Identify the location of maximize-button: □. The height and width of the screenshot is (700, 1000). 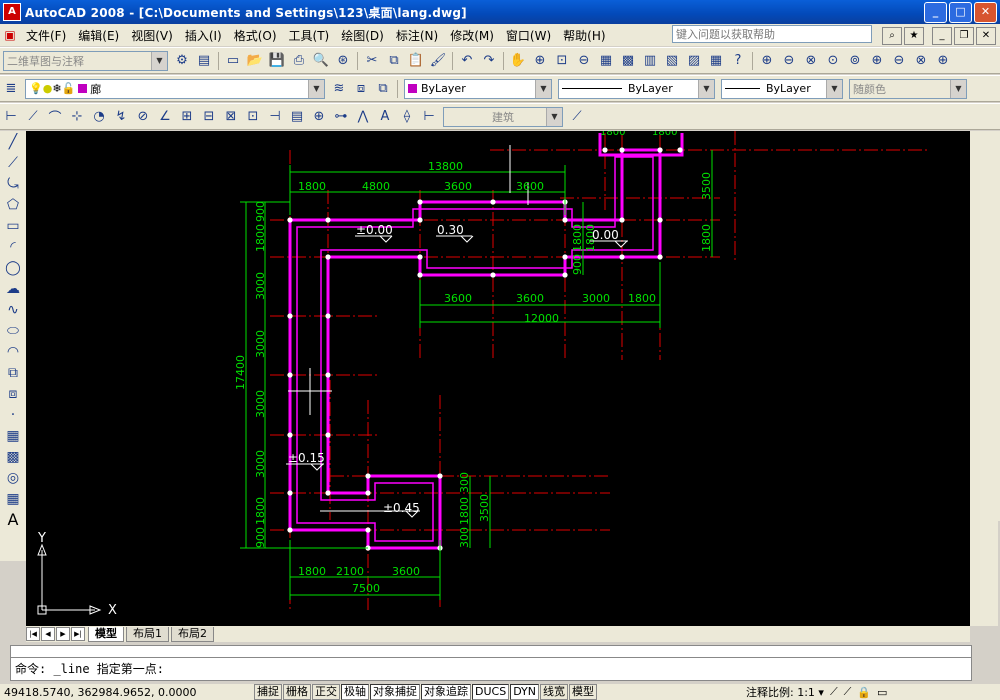
(960, 12).